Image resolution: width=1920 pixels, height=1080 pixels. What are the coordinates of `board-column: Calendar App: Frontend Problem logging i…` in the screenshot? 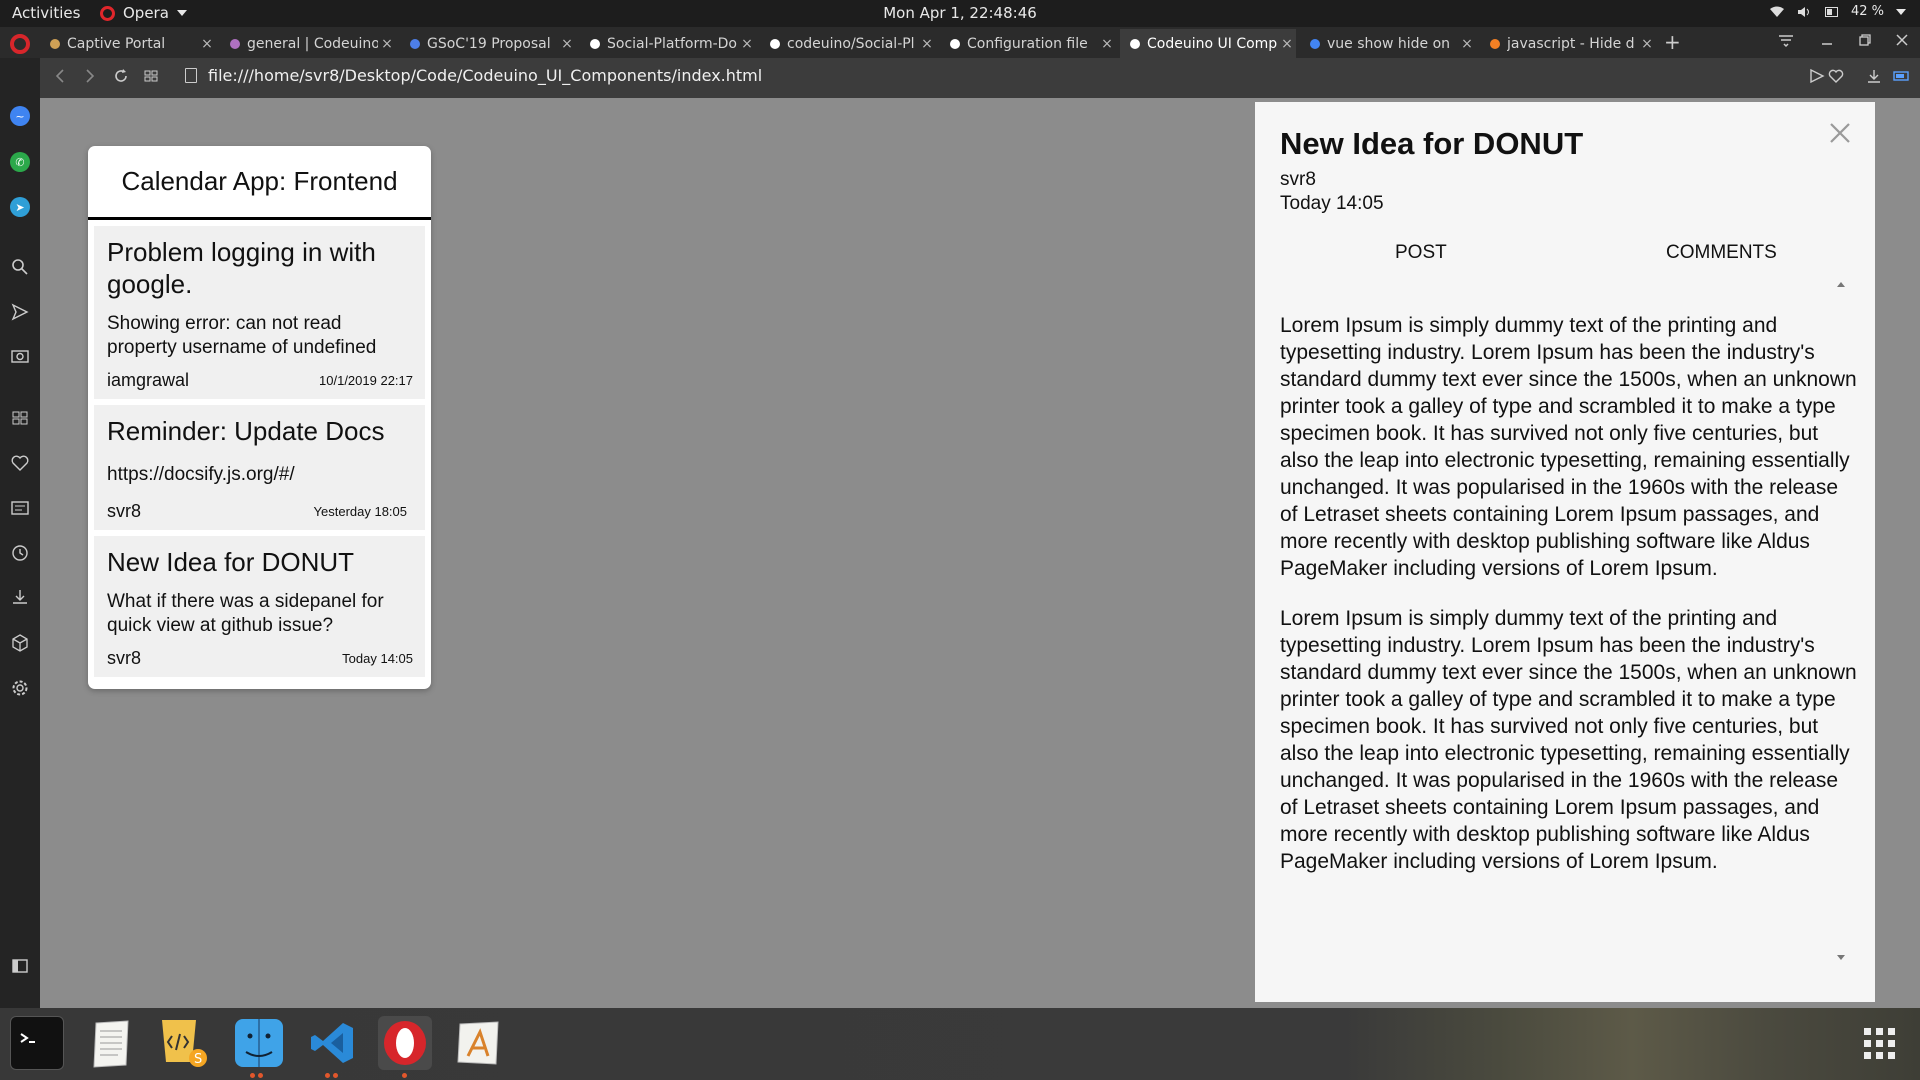 It's located at (259, 417).